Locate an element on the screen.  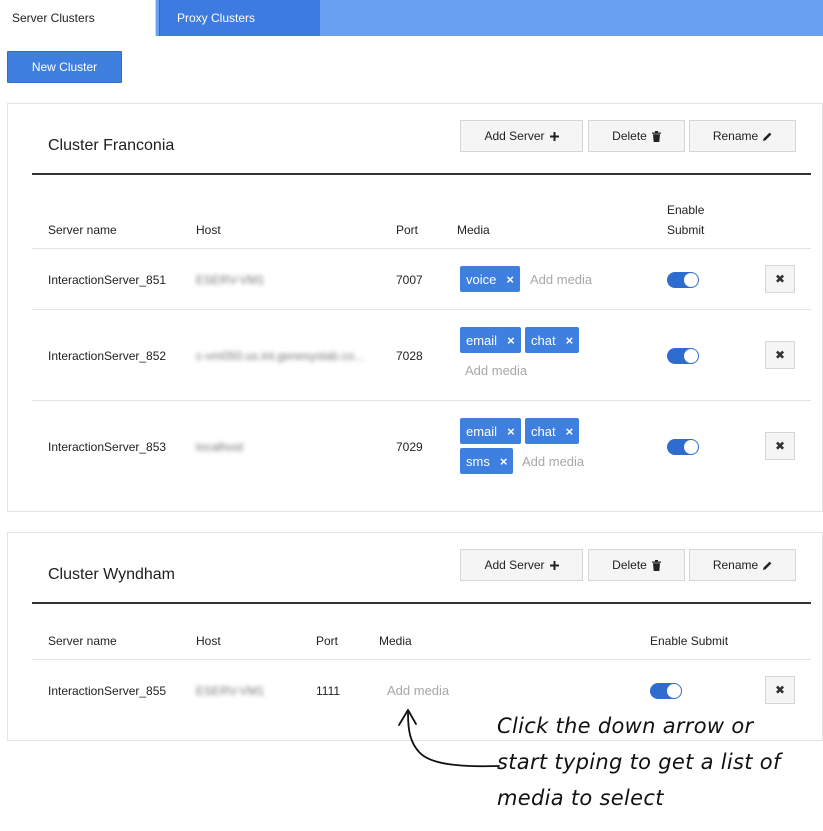
col-enable-line2: Submit is located at coordinates (686, 230).